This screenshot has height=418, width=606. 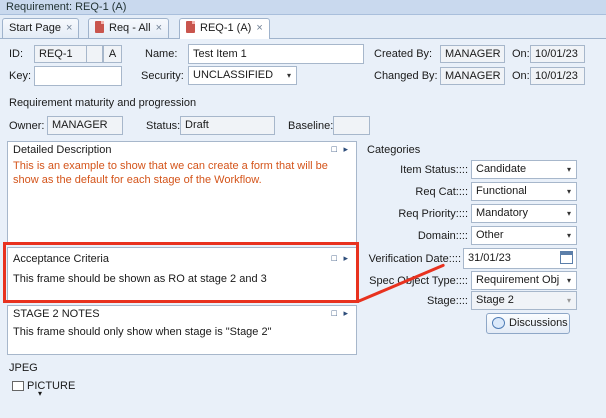 I want to click on changed-by-field: MANAGER, so click(x=472, y=76).